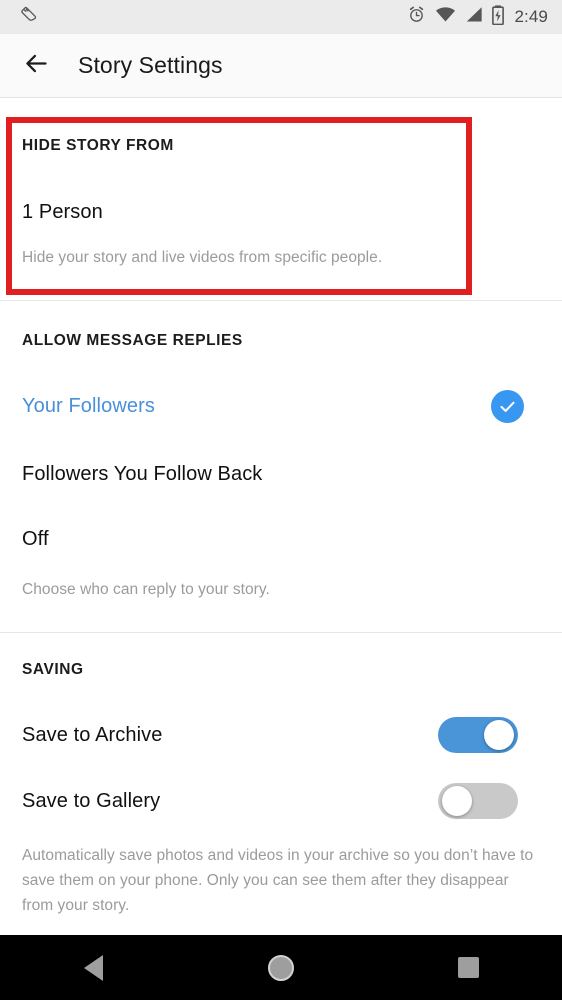  What do you see at coordinates (281, 407) in the screenshot?
I see `option-row-your-followers: Your Followers` at bounding box center [281, 407].